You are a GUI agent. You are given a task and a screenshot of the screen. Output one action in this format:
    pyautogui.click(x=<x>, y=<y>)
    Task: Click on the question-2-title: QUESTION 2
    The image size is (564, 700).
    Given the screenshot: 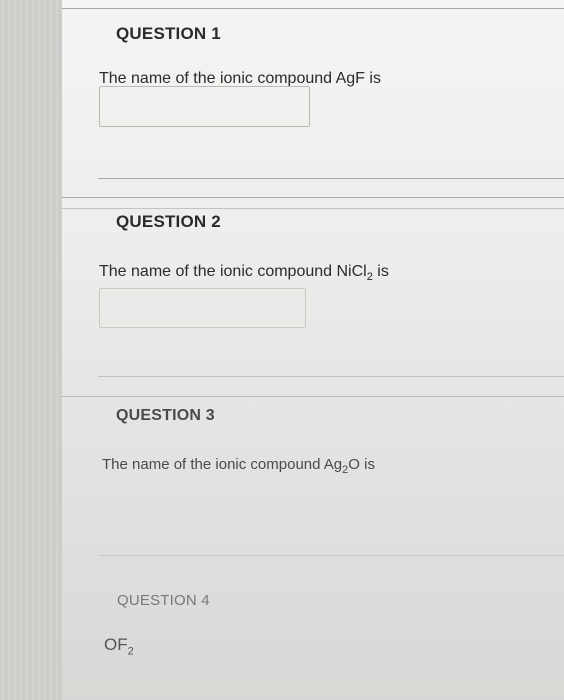 What is the action you would take?
    pyautogui.click(x=168, y=221)
    